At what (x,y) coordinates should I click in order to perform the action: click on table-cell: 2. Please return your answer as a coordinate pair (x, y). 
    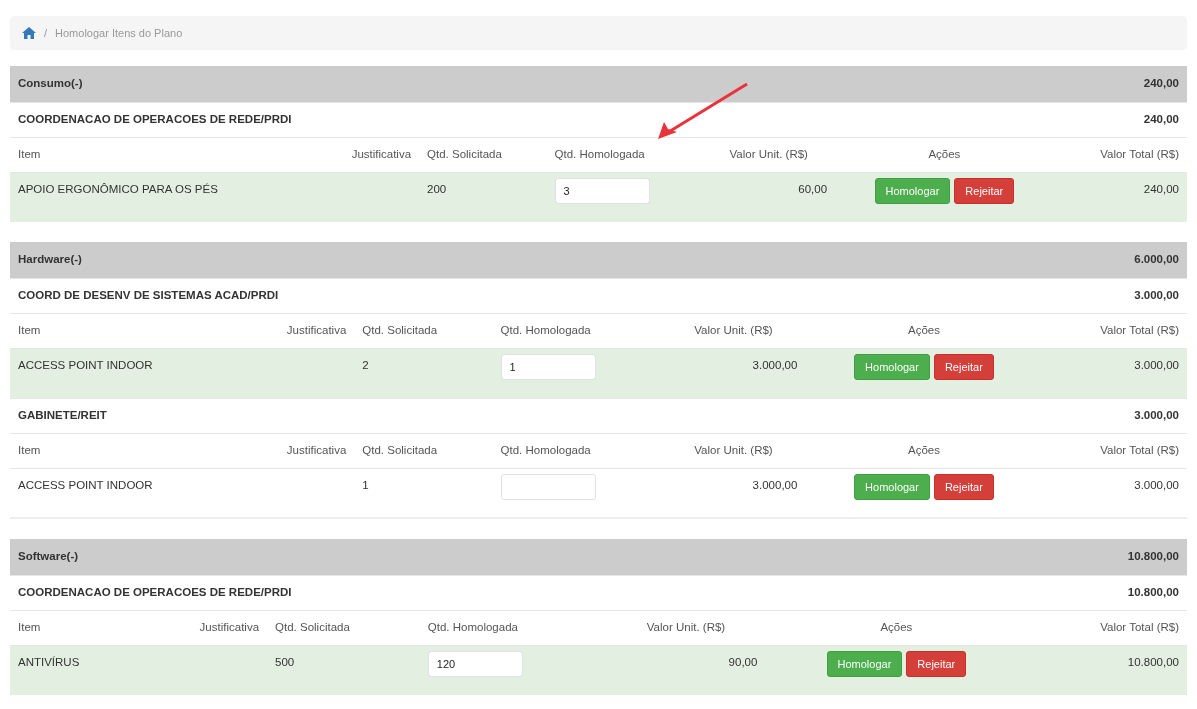
    Looking at the image, I should click on (365, 364).